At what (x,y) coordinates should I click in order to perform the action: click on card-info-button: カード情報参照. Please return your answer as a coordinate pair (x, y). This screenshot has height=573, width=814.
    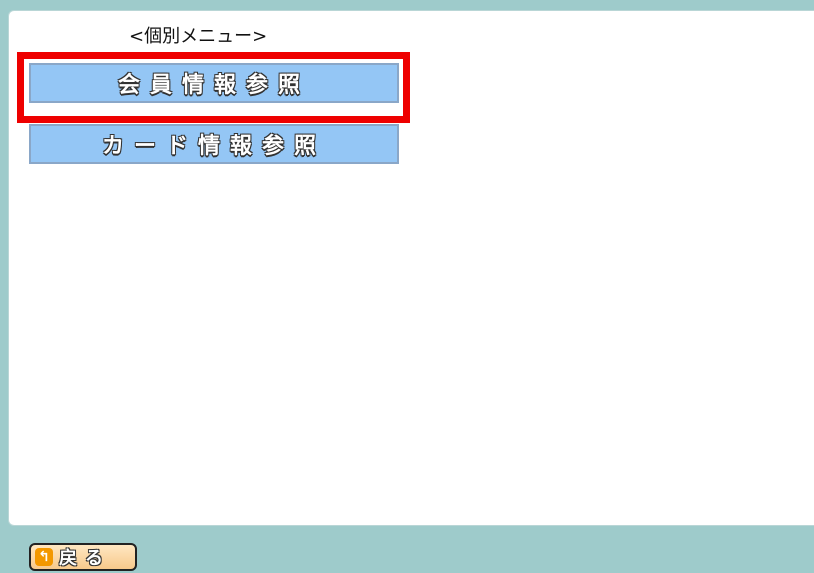
    Looking at the image, I should click on (214, 144).